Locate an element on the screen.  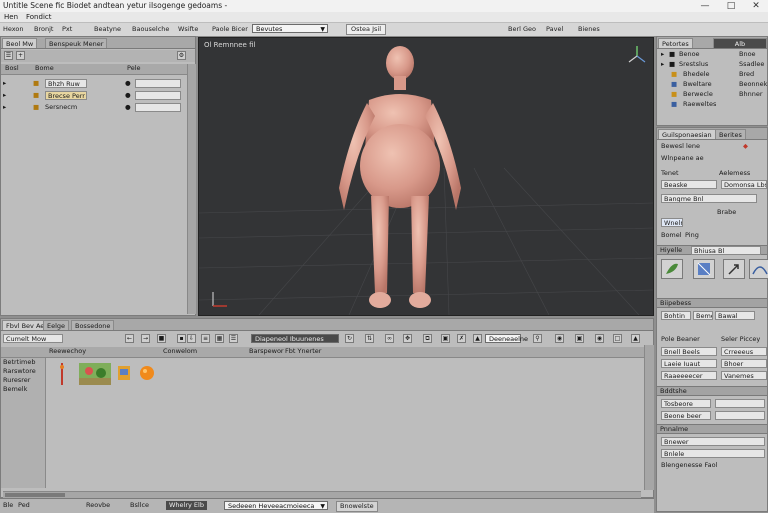
details-field: Beone beer is located at coordinates (686, 415).